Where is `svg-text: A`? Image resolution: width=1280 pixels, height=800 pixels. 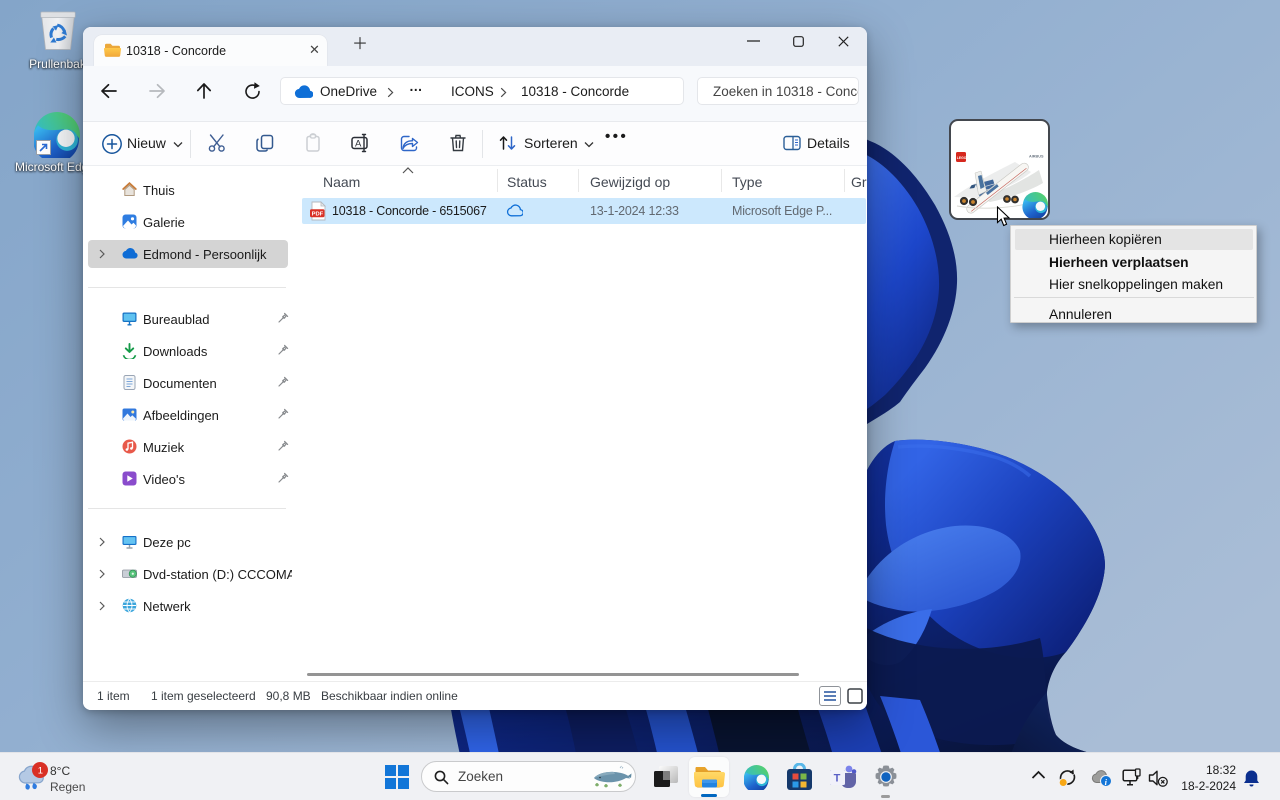
svg-text: A is located at coordinates (358, 144).